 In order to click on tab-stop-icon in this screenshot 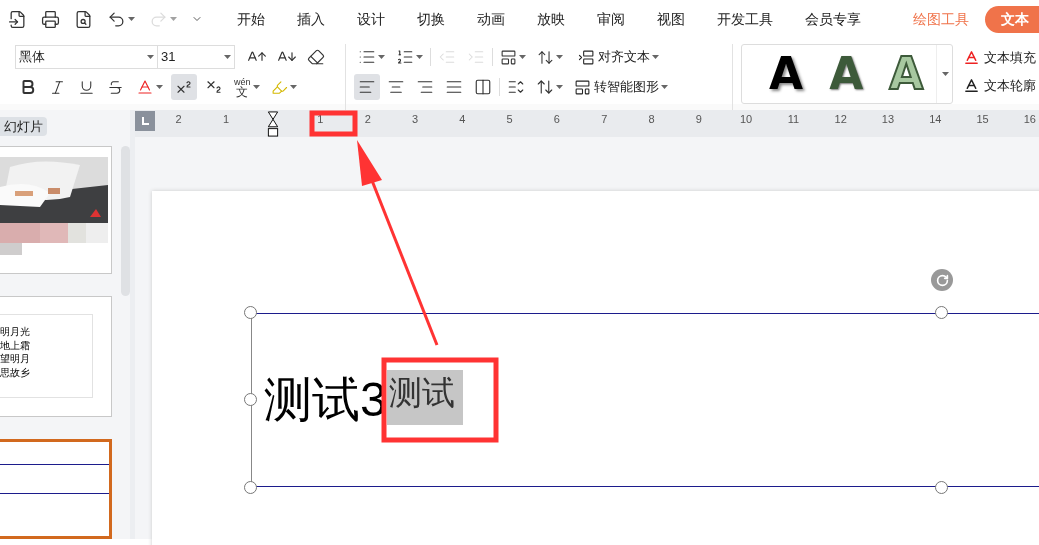, I will do `click(145, 121)`.